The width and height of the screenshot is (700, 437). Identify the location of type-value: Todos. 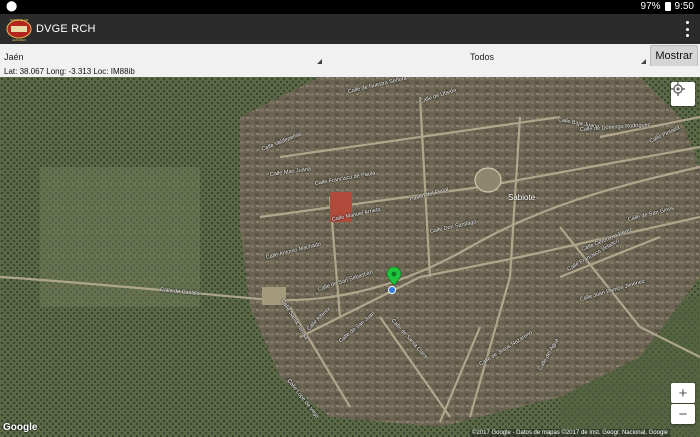
(482, 57).